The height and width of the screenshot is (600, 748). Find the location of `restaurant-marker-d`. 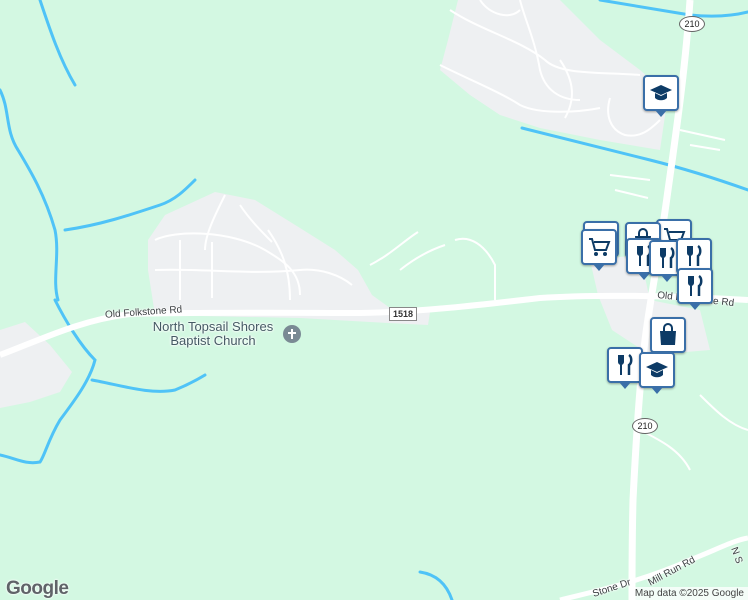

restaurant-marker-d is located at coordinates (695, 289).